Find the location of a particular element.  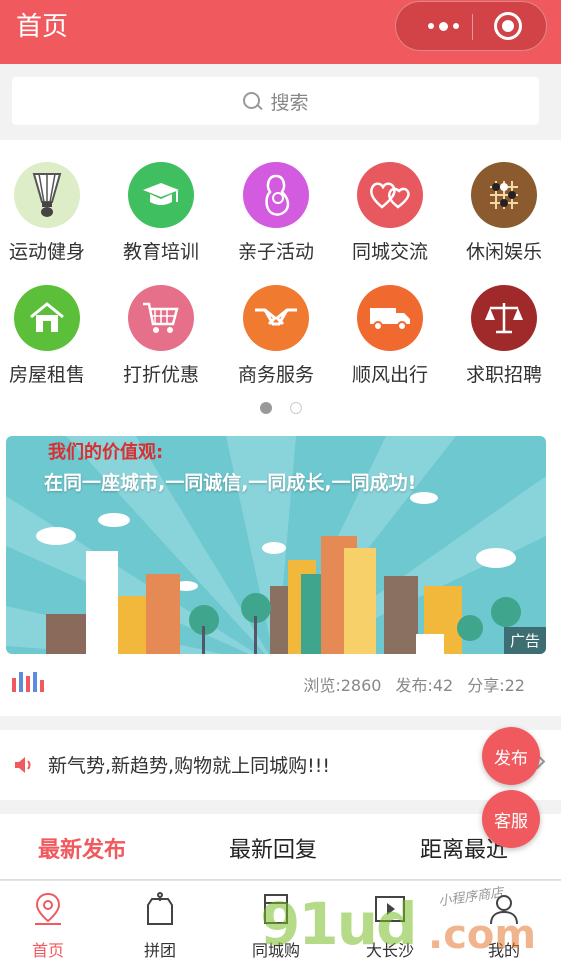

nav-label: 拼团 is located at coordinates (159, 950).